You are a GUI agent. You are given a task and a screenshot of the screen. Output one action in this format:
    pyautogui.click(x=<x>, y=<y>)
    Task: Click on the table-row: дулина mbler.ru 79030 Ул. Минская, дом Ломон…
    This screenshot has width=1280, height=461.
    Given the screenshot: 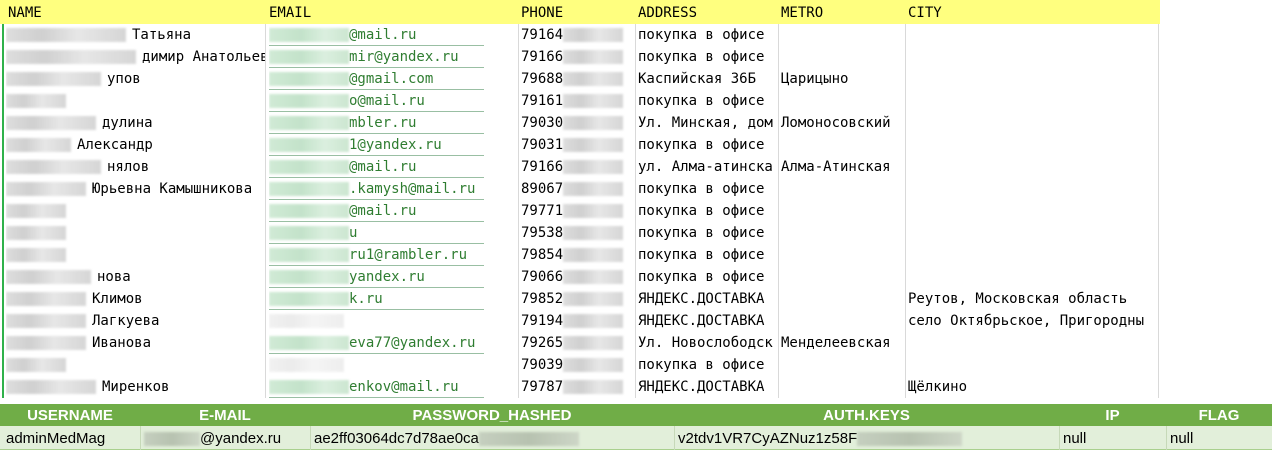 What is the action you would take?
    pyautogui.click(x=580, y=123)
    